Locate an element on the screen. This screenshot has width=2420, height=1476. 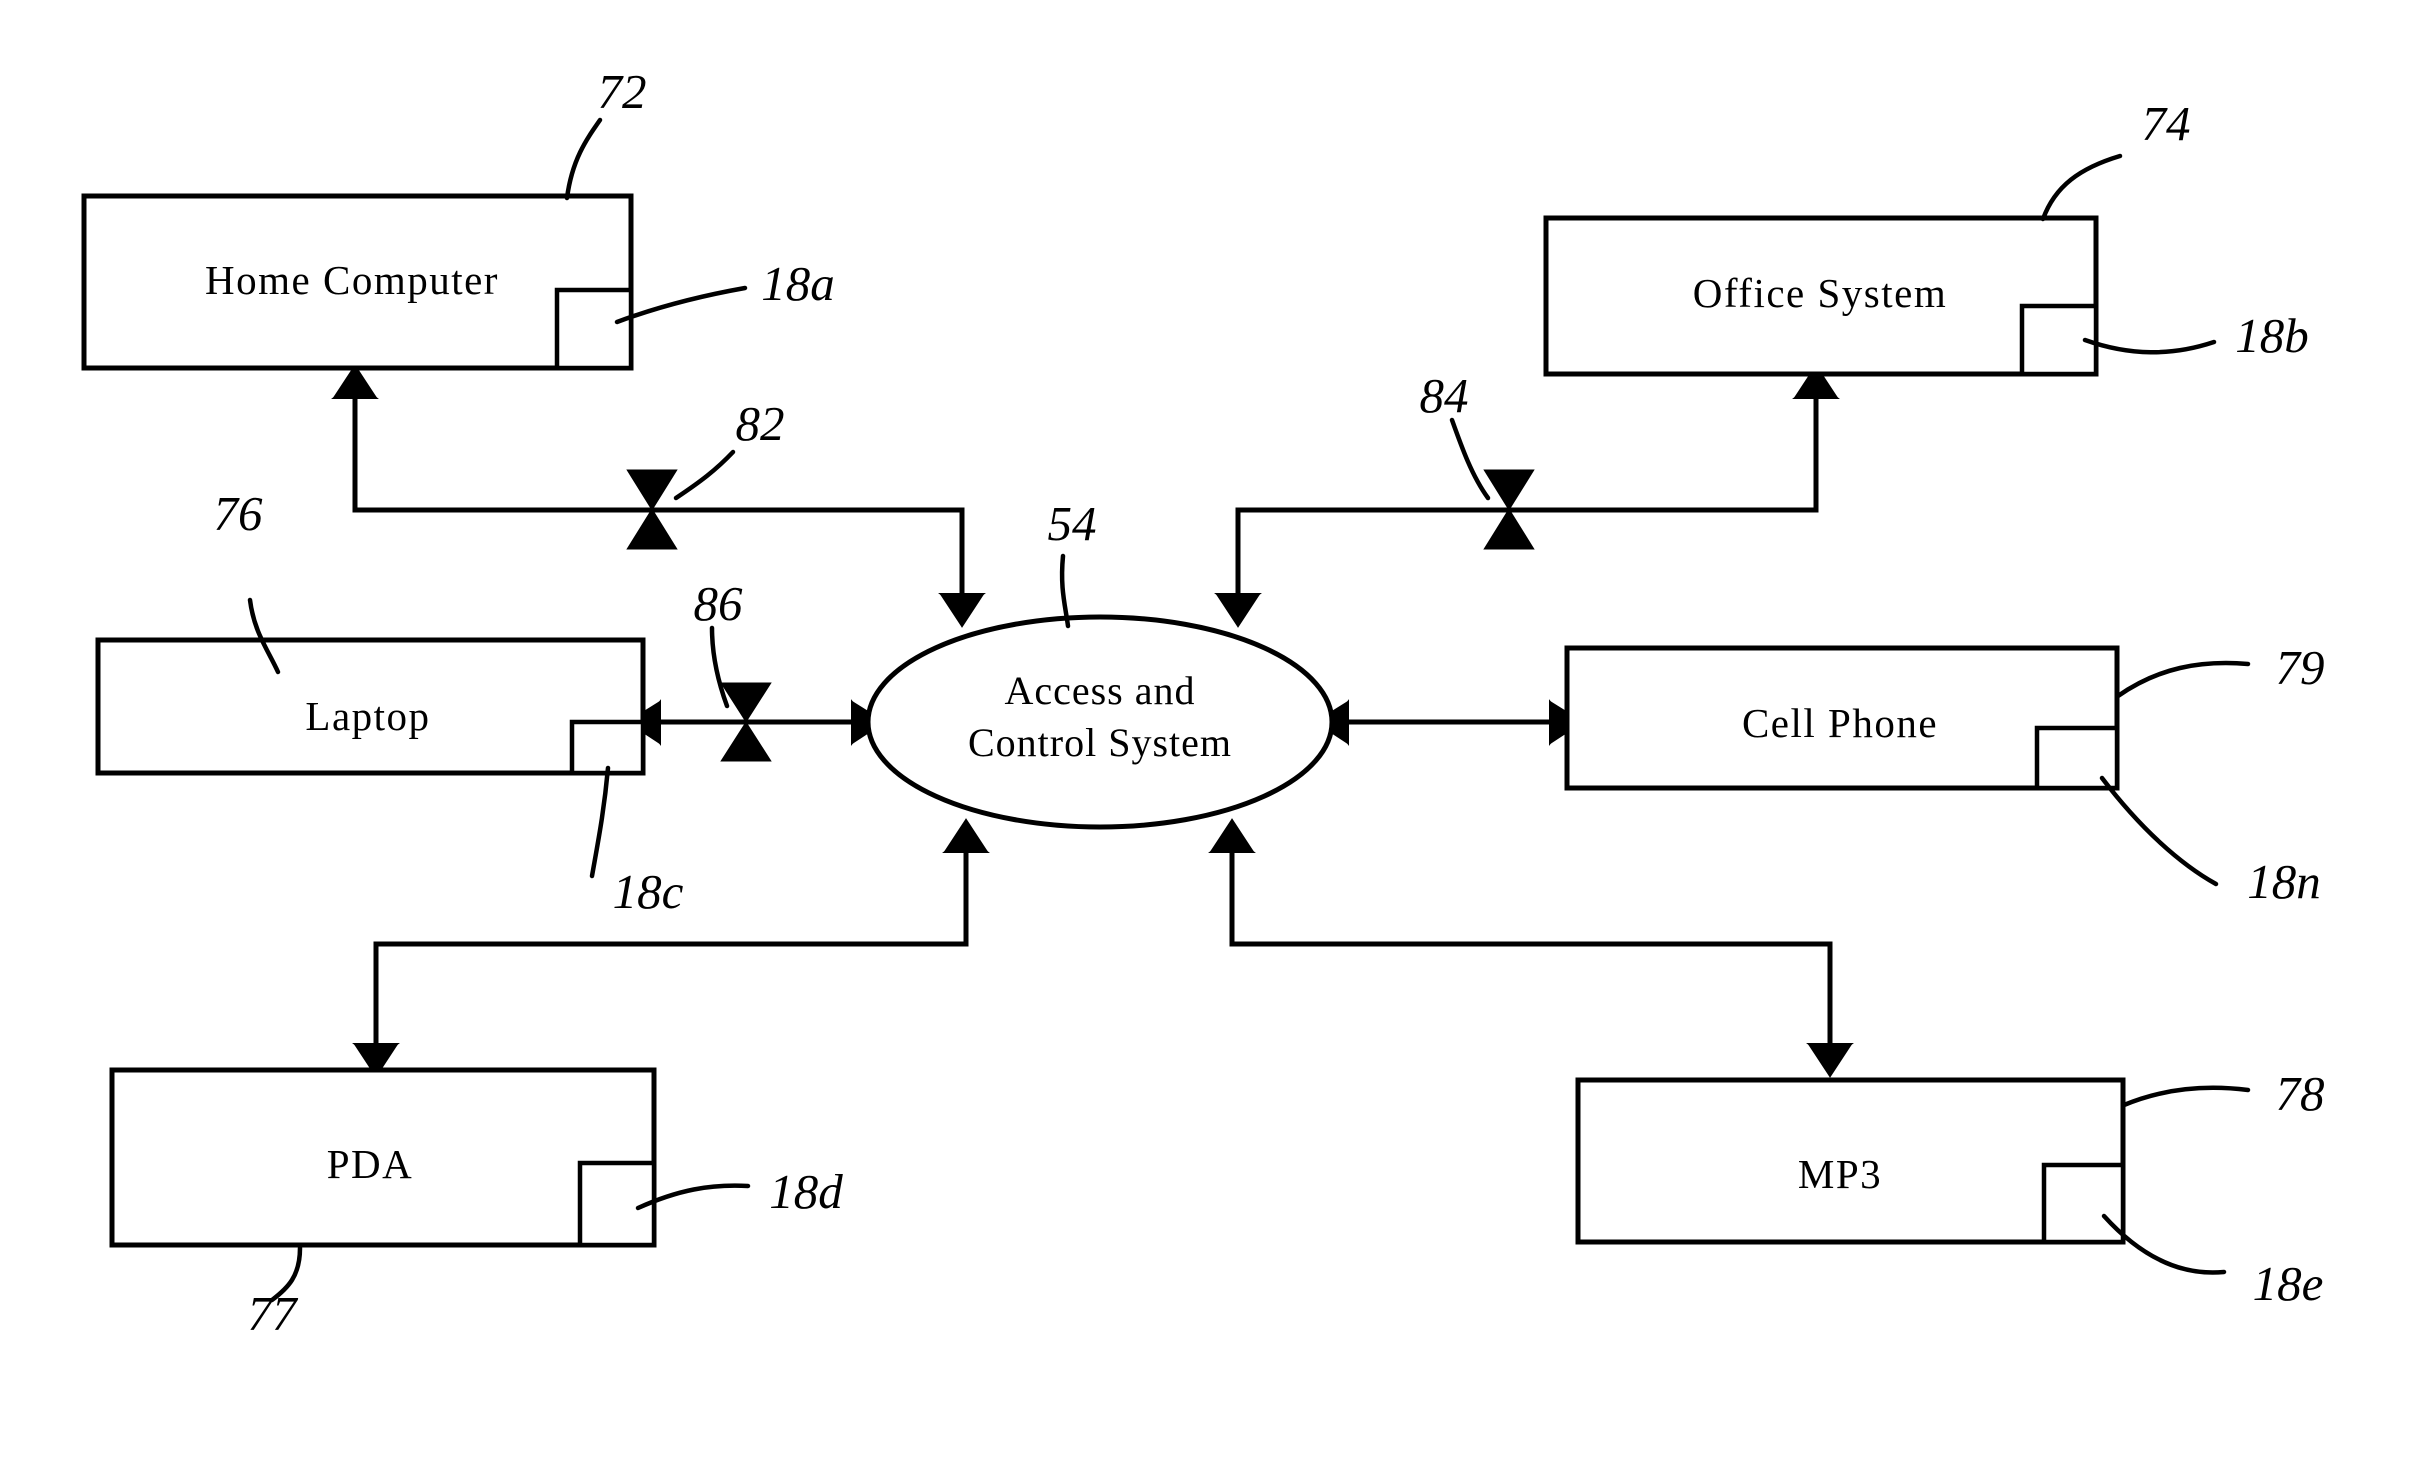
hub-label-line1: Access and is located at coordinates (1099, 690).